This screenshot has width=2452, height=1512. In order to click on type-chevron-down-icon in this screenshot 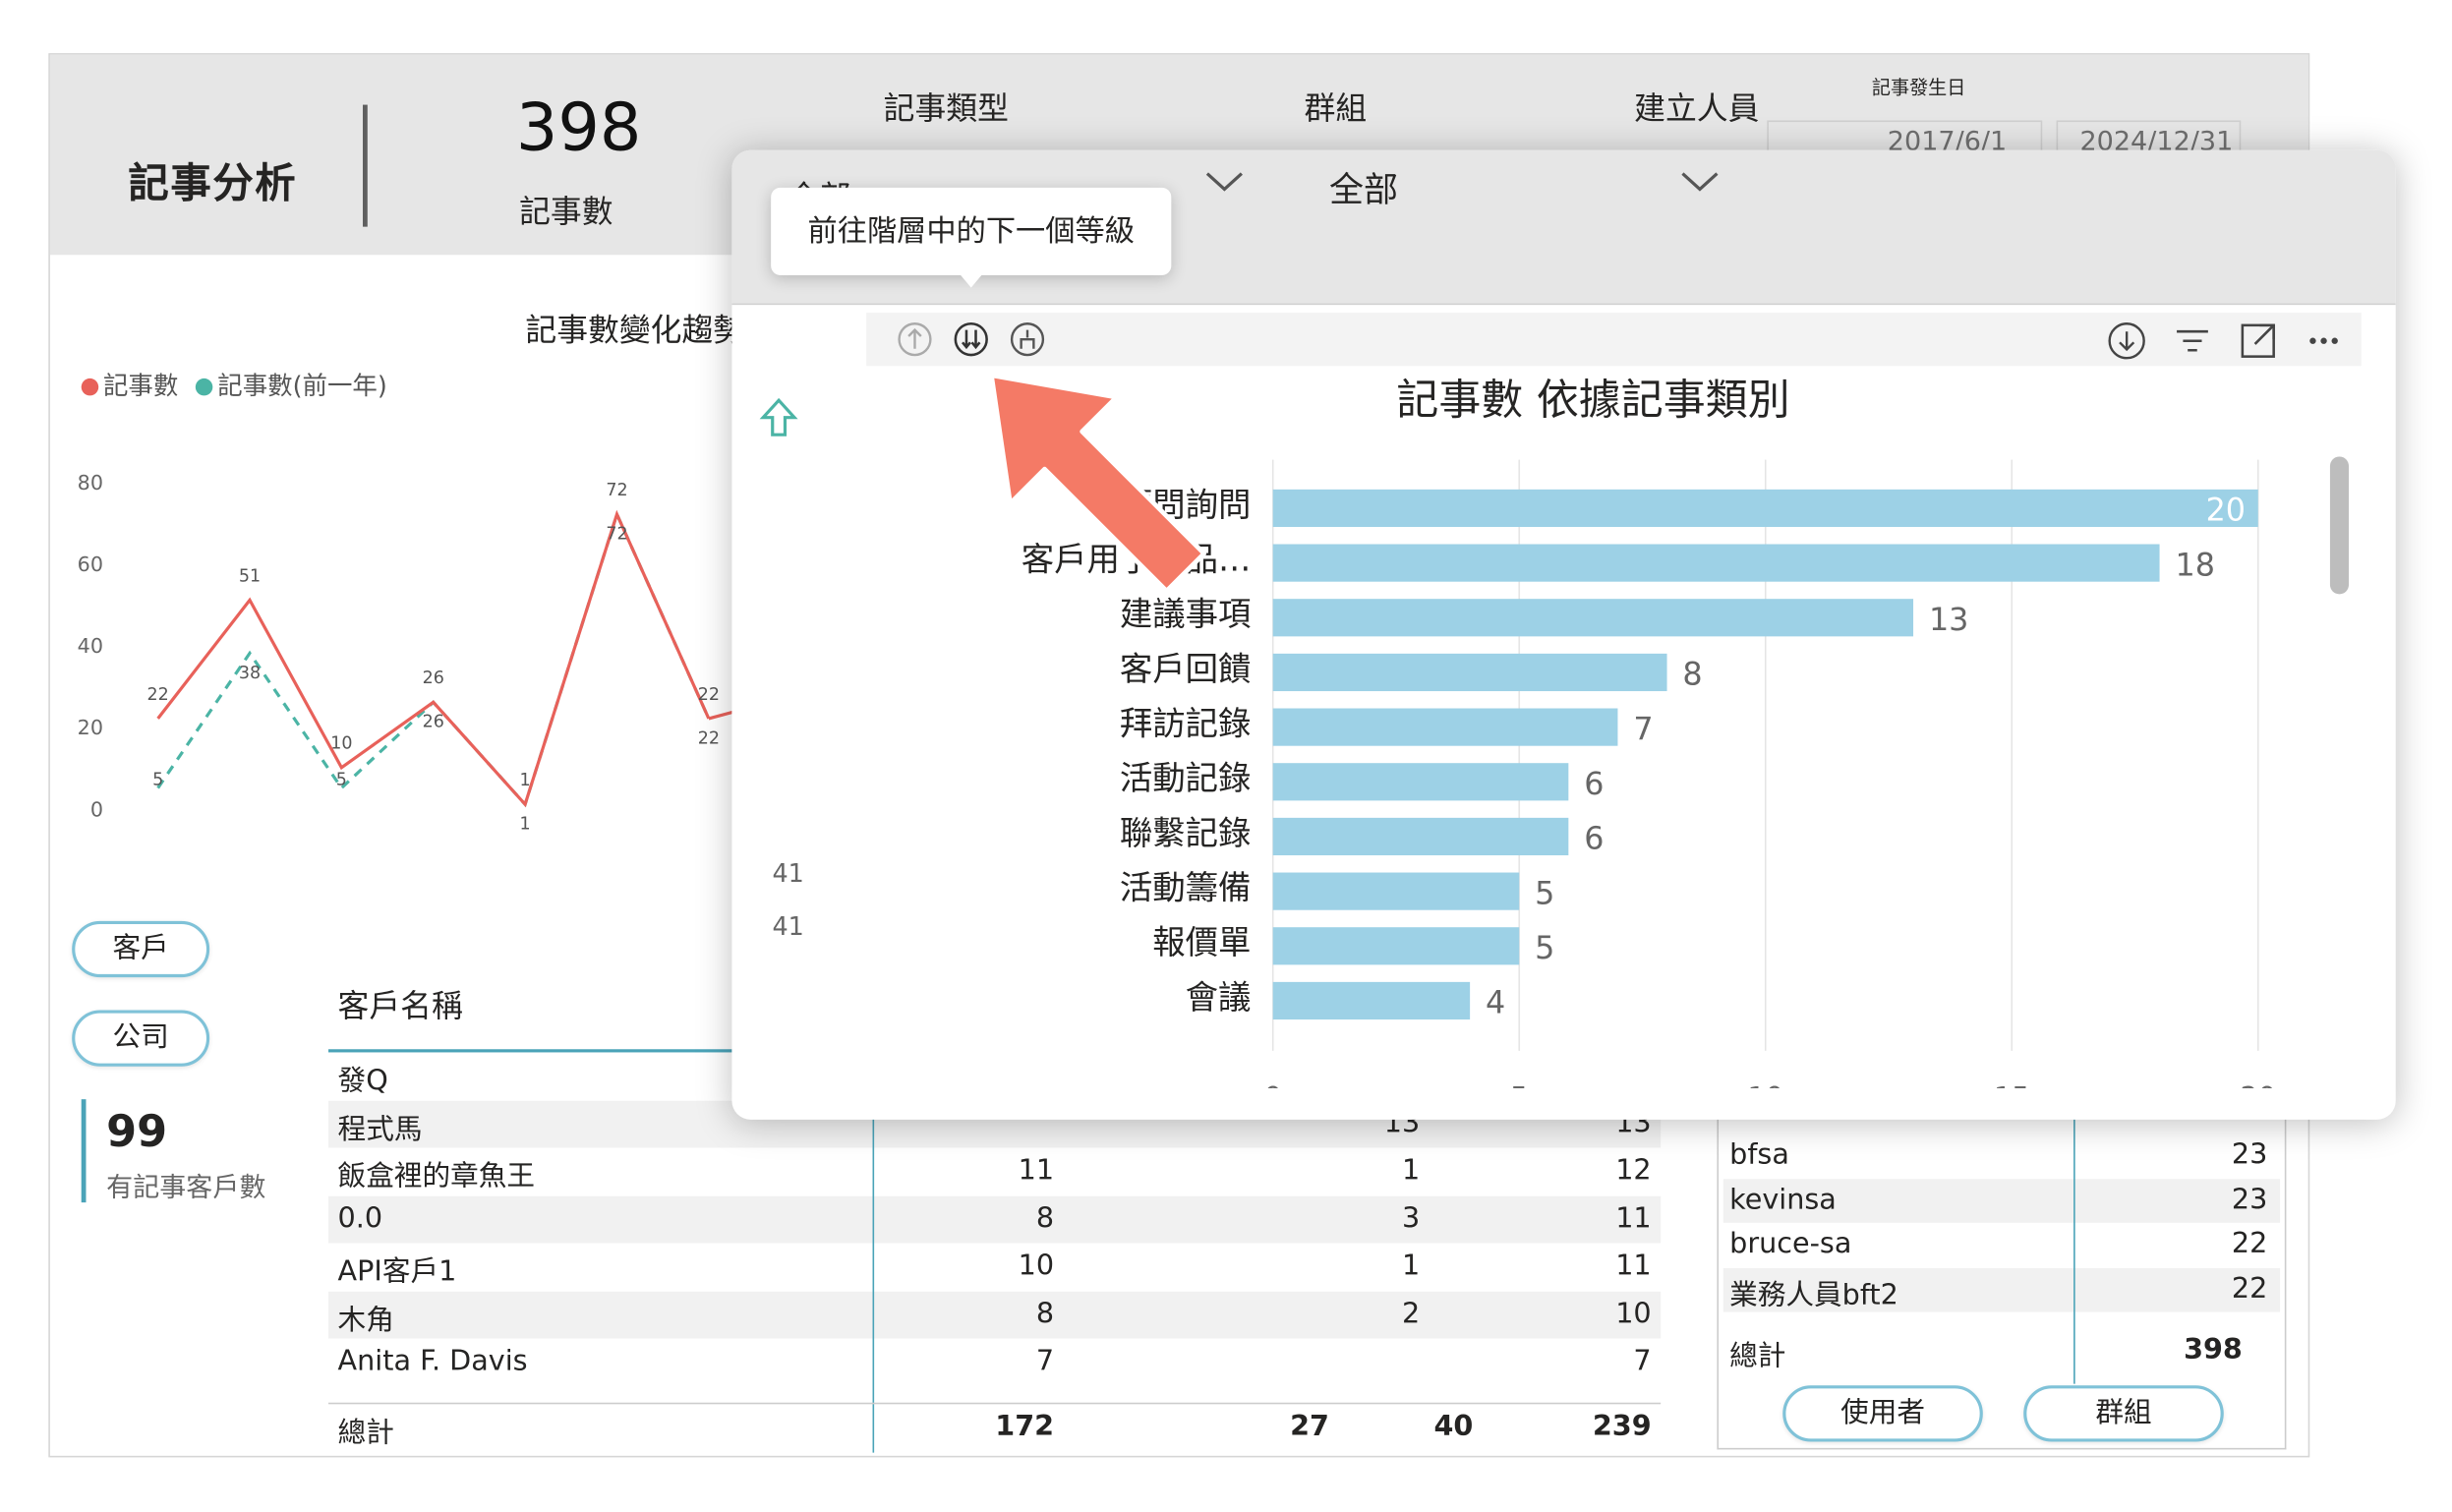, I will do `click(1224, 181)`.